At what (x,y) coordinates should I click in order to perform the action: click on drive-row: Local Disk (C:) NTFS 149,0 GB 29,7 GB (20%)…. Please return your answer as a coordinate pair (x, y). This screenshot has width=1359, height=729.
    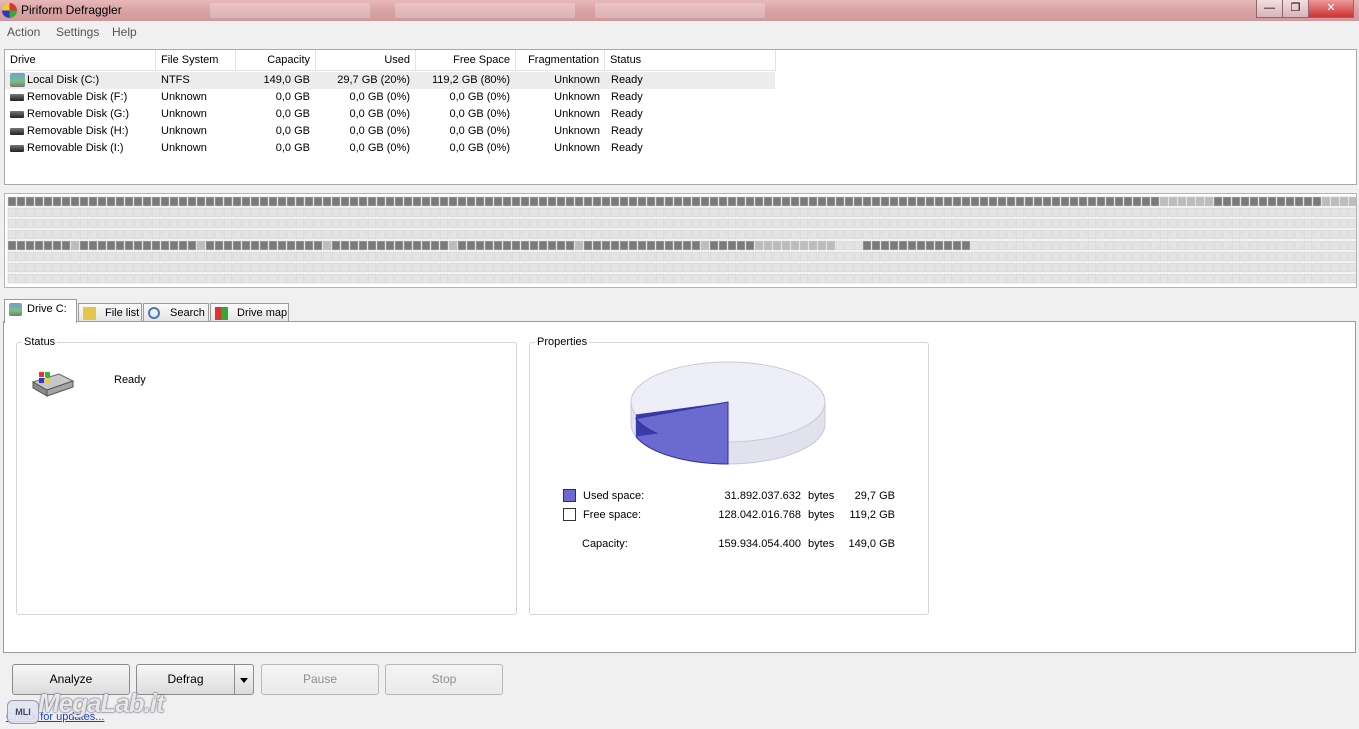
    Looking at the image, I should click on (390, 80).